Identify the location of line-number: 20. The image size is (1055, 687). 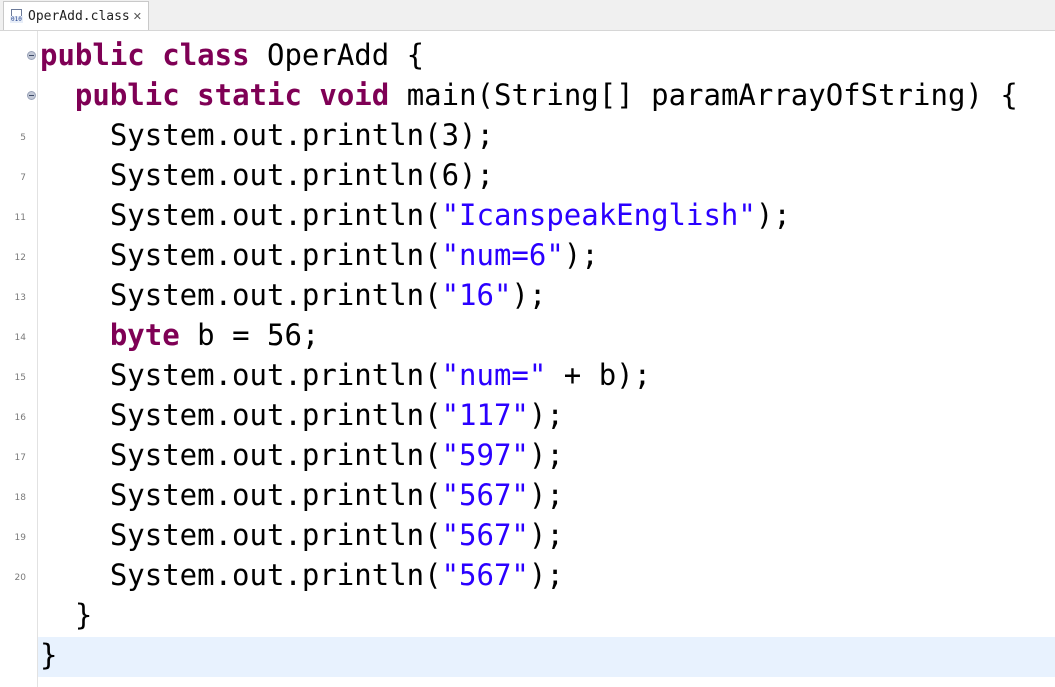
(20, 578).